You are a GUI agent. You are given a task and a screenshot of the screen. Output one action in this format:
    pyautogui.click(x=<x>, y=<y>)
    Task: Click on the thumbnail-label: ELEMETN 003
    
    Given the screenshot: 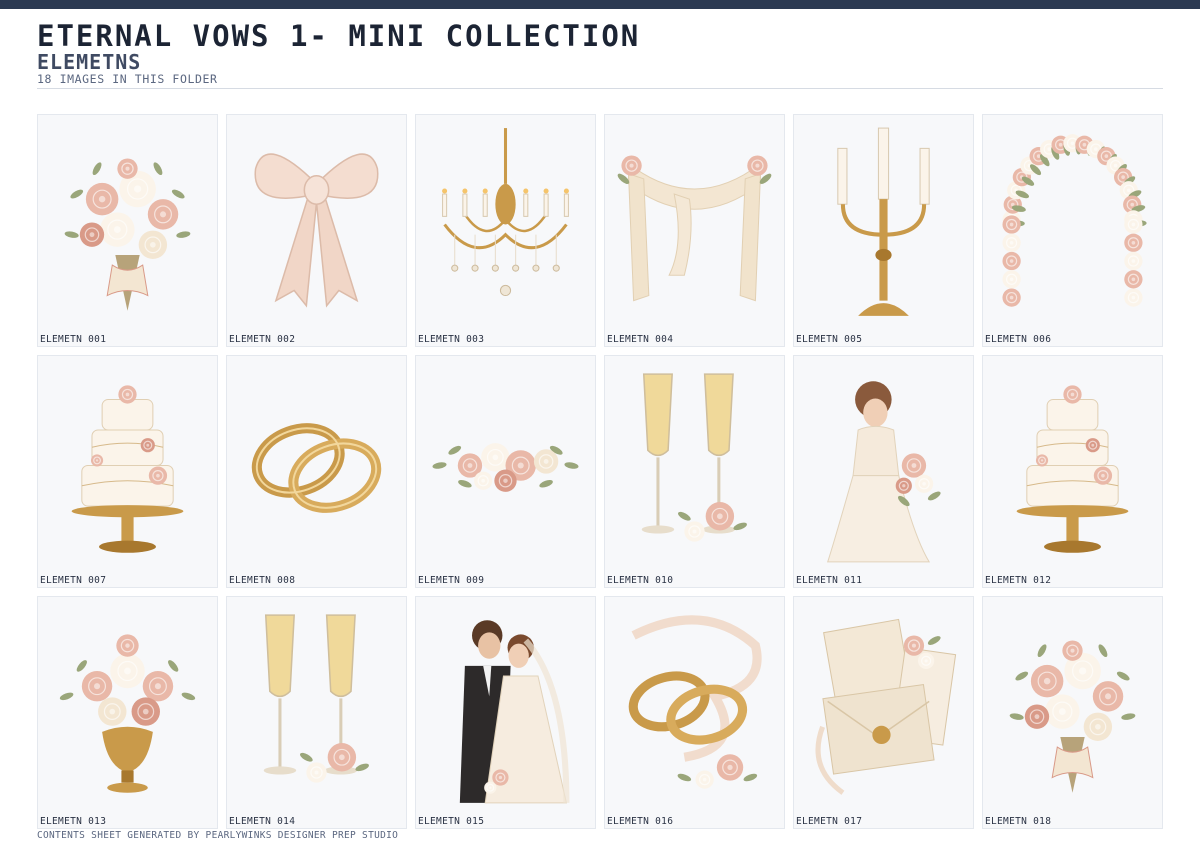 What is the action you would take?
    pyautogui.click(x=451, y=339)
    